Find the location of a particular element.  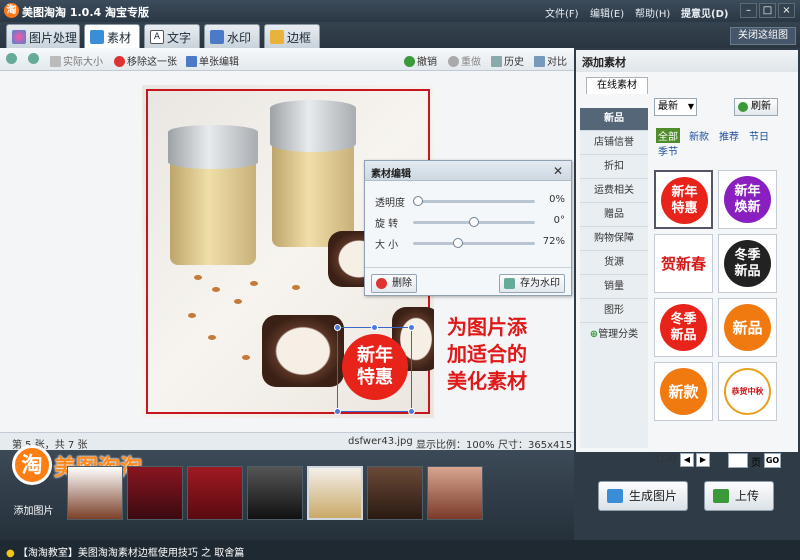

undo-button: 撤销 is located at coordinates (420, 60).